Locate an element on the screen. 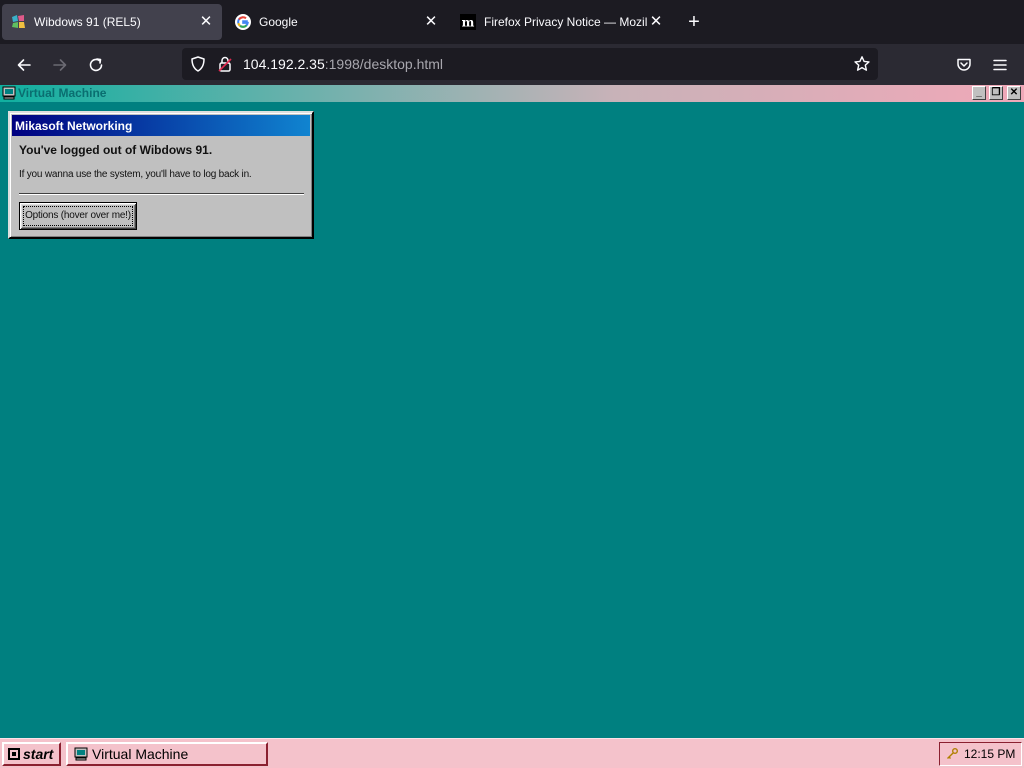 The height and width of the screenshot is (768, 1024). key-icon is located at coordinates (952, 754).